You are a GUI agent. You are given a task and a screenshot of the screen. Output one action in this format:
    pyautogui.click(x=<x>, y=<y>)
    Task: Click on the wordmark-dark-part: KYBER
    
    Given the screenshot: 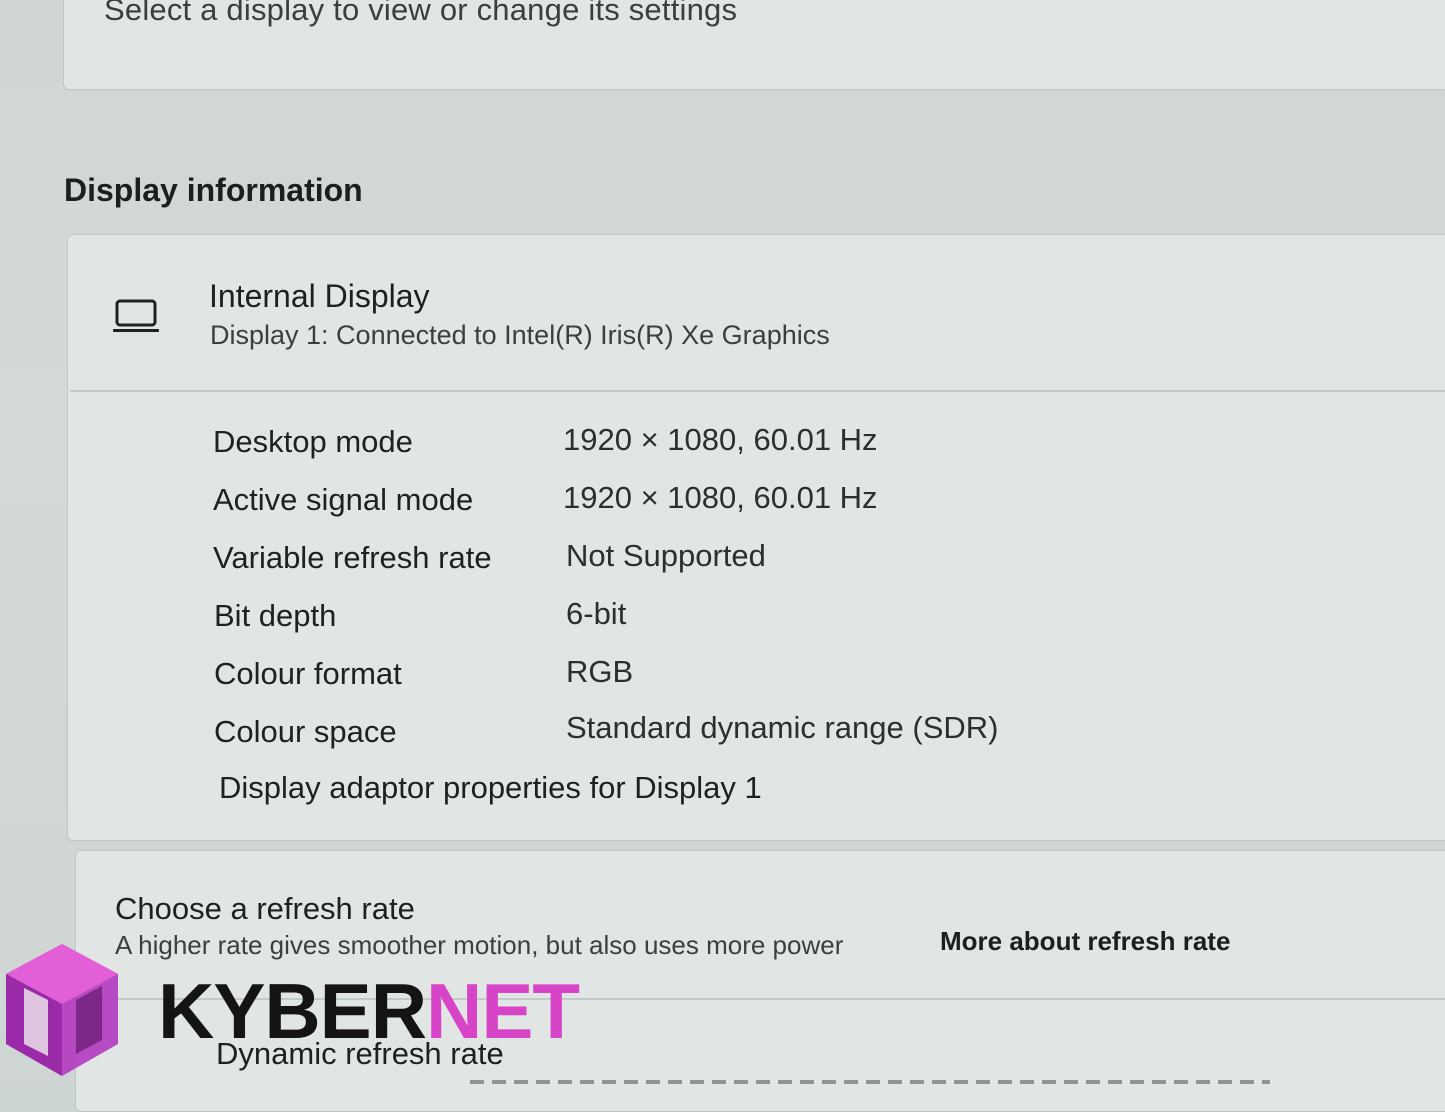 What is the action you would take?
    pyautogui.click(x=292, y=1011)
    